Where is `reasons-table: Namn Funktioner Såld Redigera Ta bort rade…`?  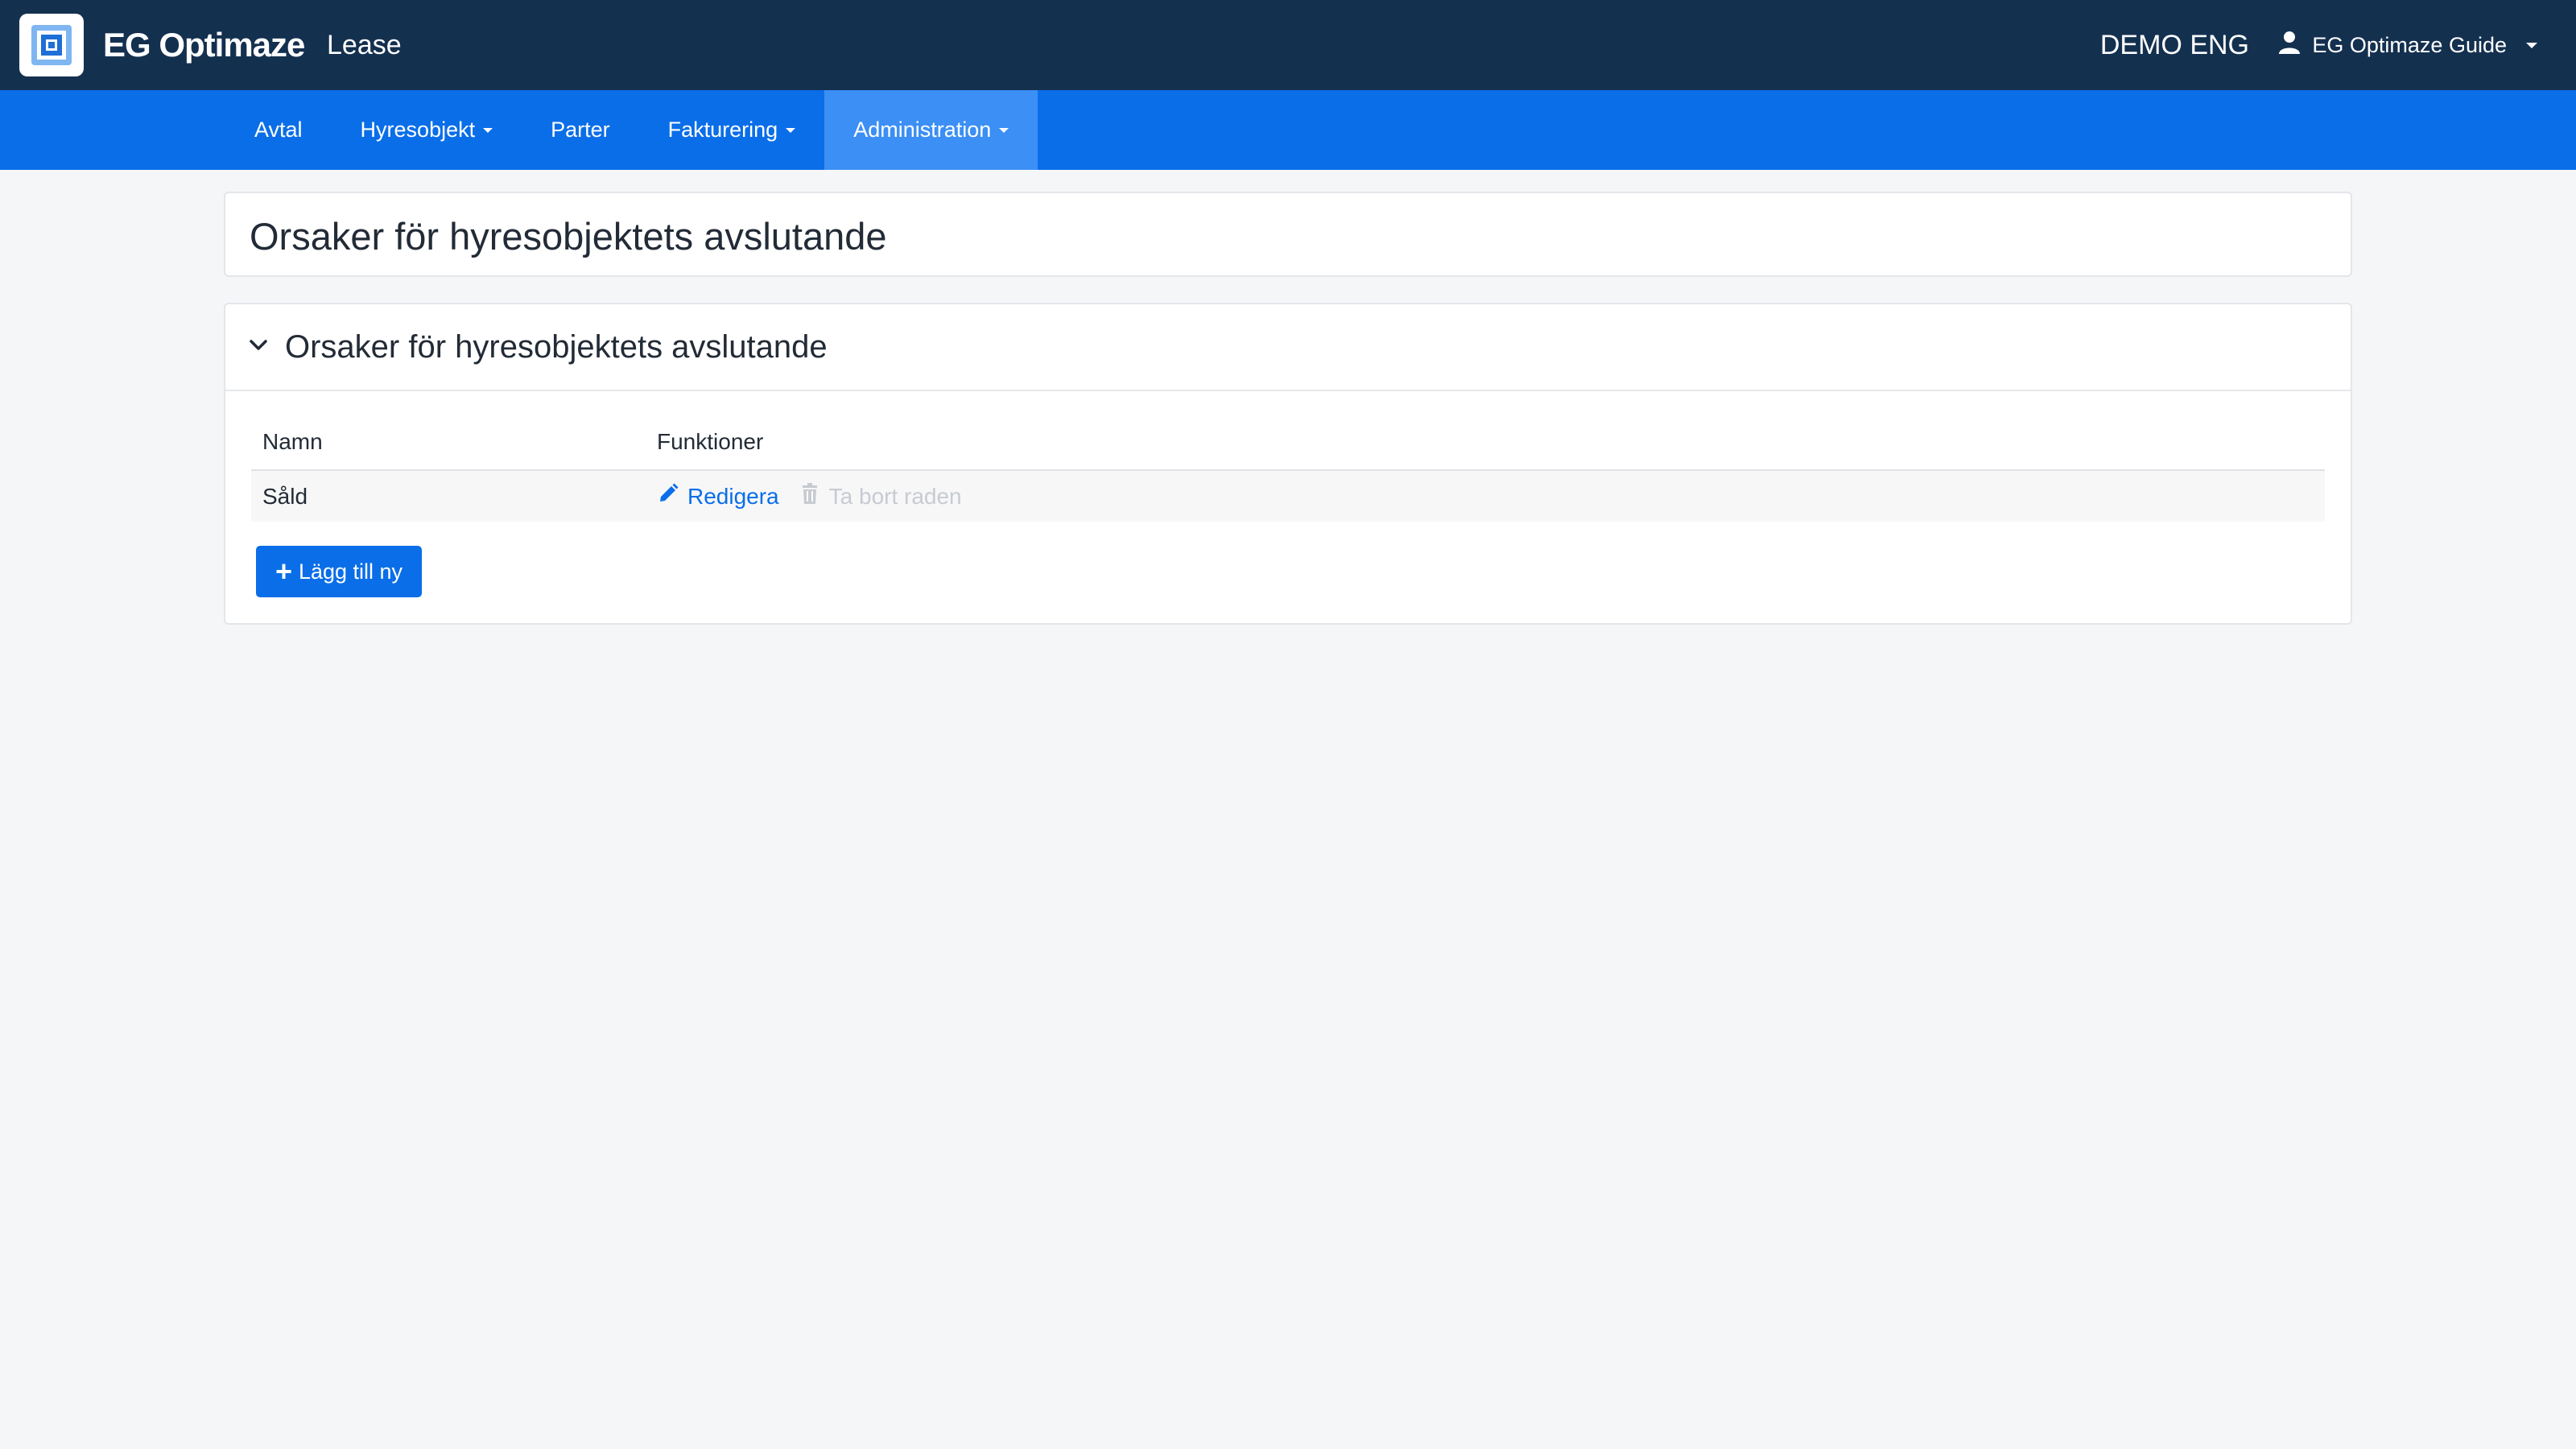 reasons-table: Namn Funktioner Såld Redigera Ta bort rade… is located at coordinates (1288, 468).